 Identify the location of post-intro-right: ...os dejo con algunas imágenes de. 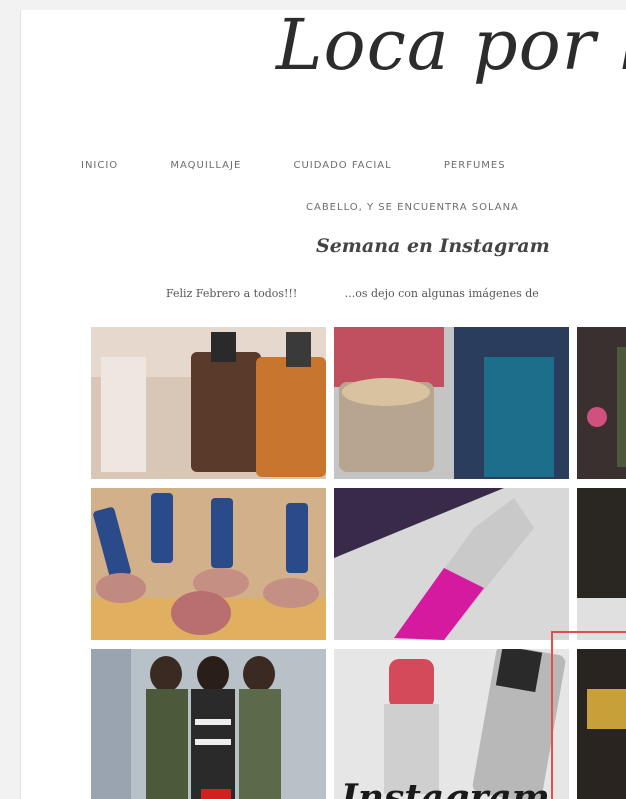
(441, 293).